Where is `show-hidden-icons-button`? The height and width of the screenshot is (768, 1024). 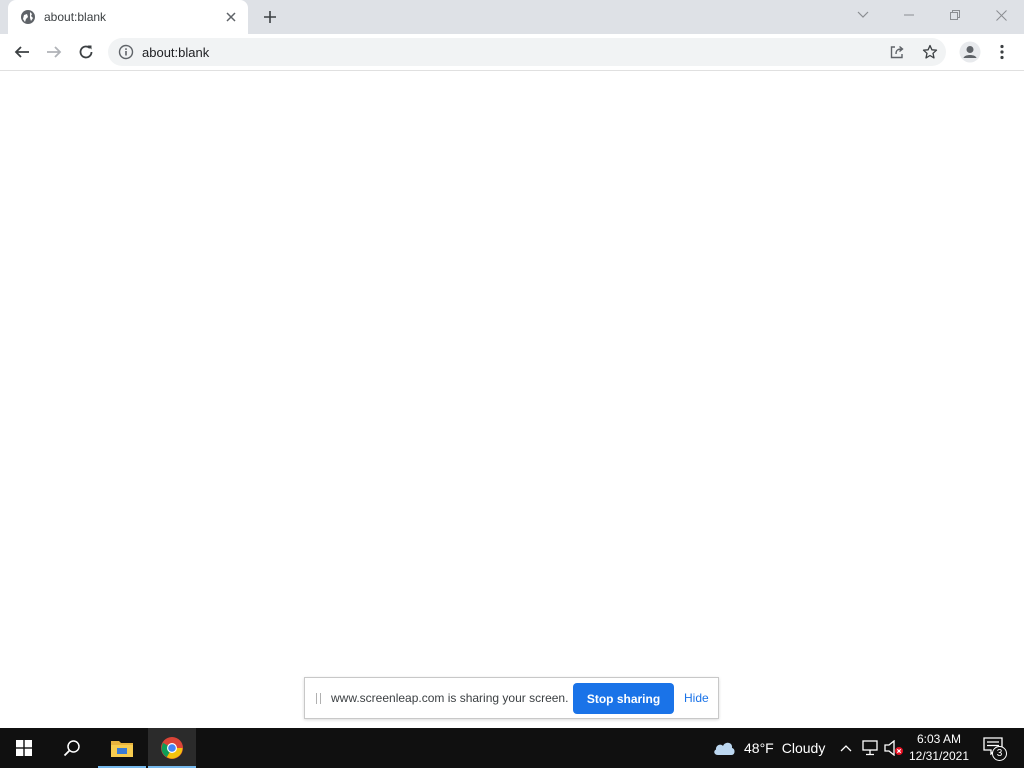 show-hidden-icons-button is located at coordinates (846, 748).